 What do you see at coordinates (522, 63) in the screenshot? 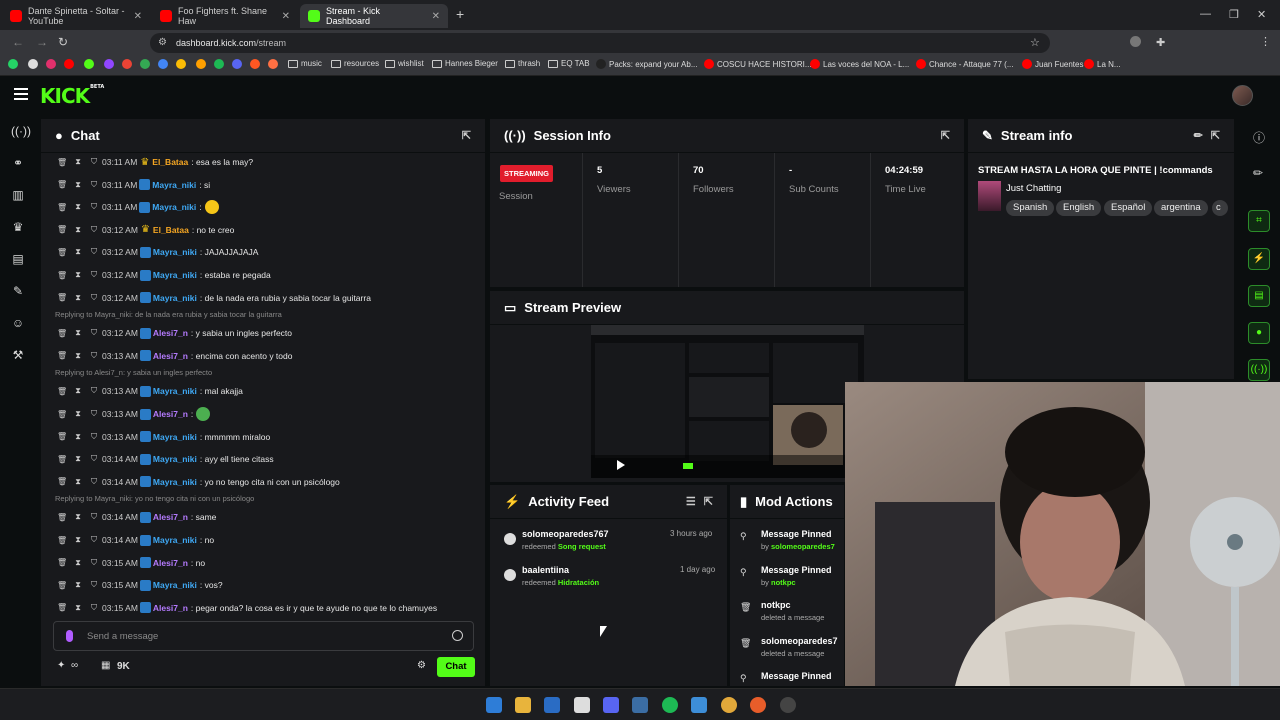
I see `bookmark-folder-thrash: thrash` at bounding box center [522, 63].